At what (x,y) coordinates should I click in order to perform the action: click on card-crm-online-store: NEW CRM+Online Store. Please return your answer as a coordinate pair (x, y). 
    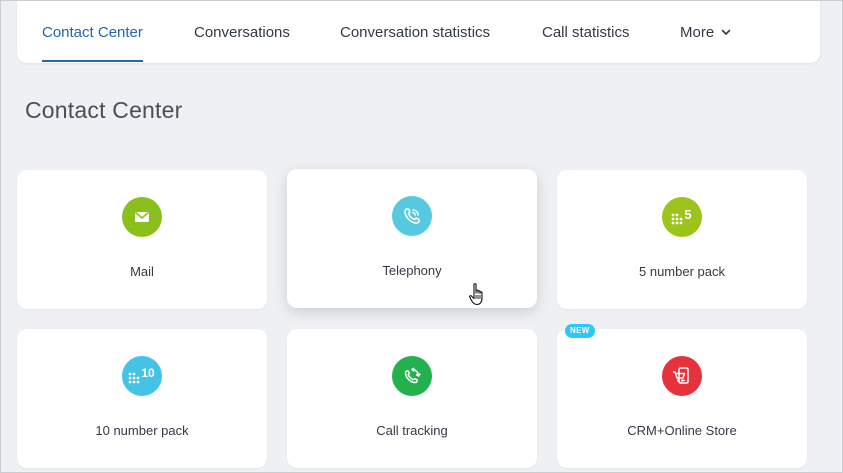
    Looking at the image, I should click on (682, 396).